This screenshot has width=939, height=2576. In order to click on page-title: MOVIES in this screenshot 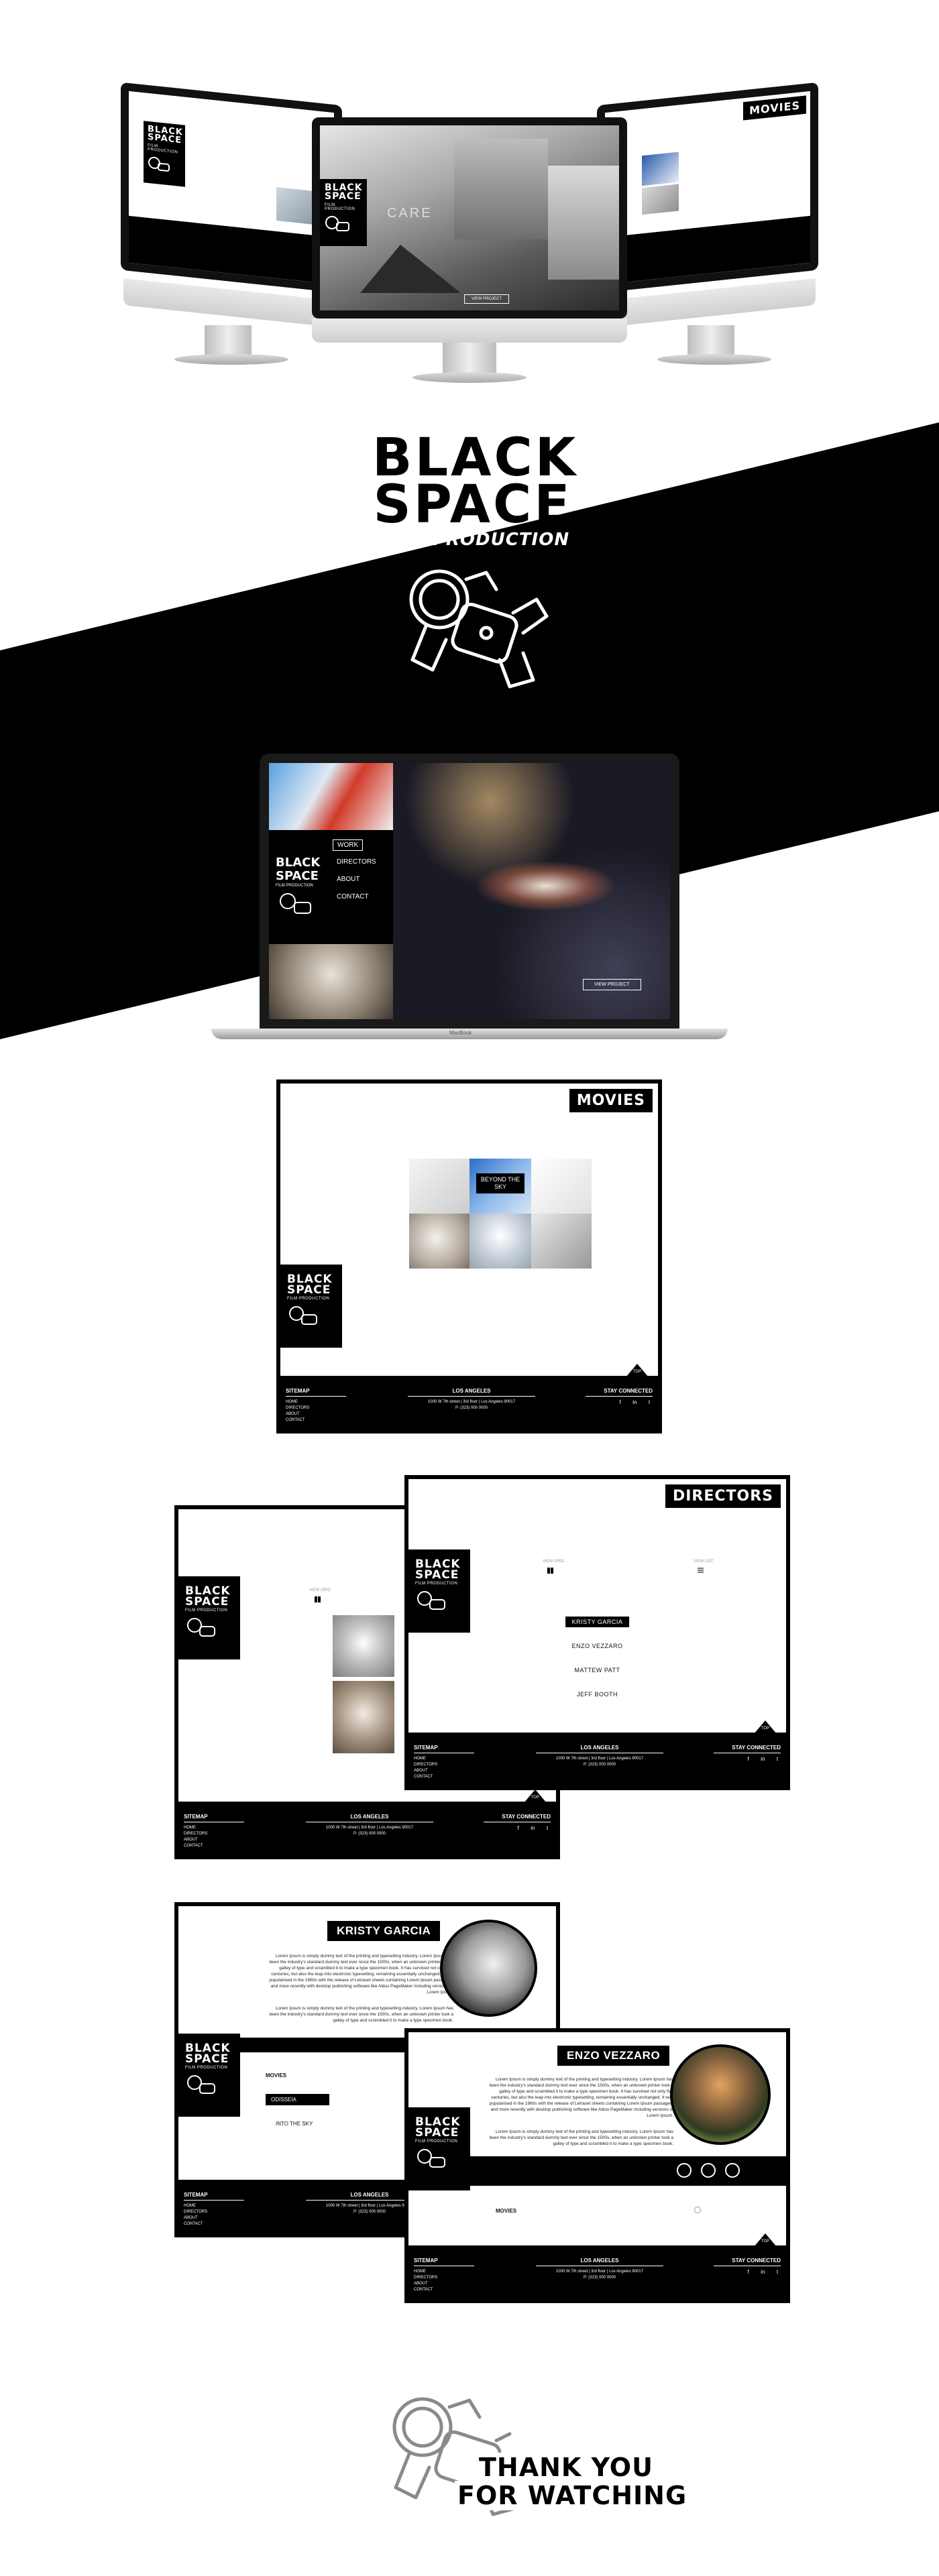, I will do `click(774, 108)`.